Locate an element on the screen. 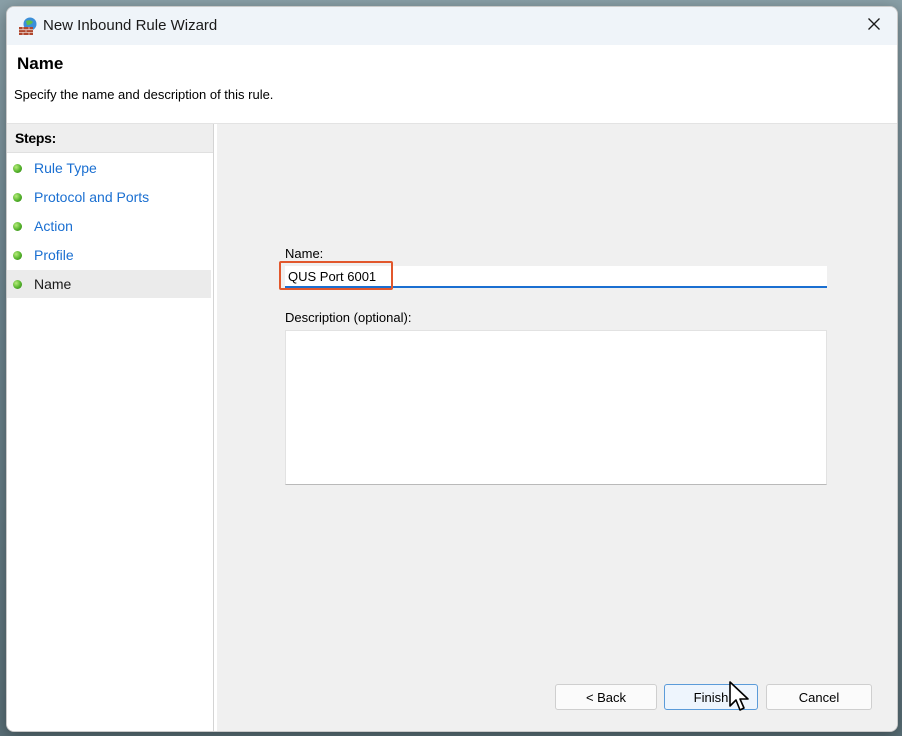  step-label: Name is located at coordinates (53, 284).